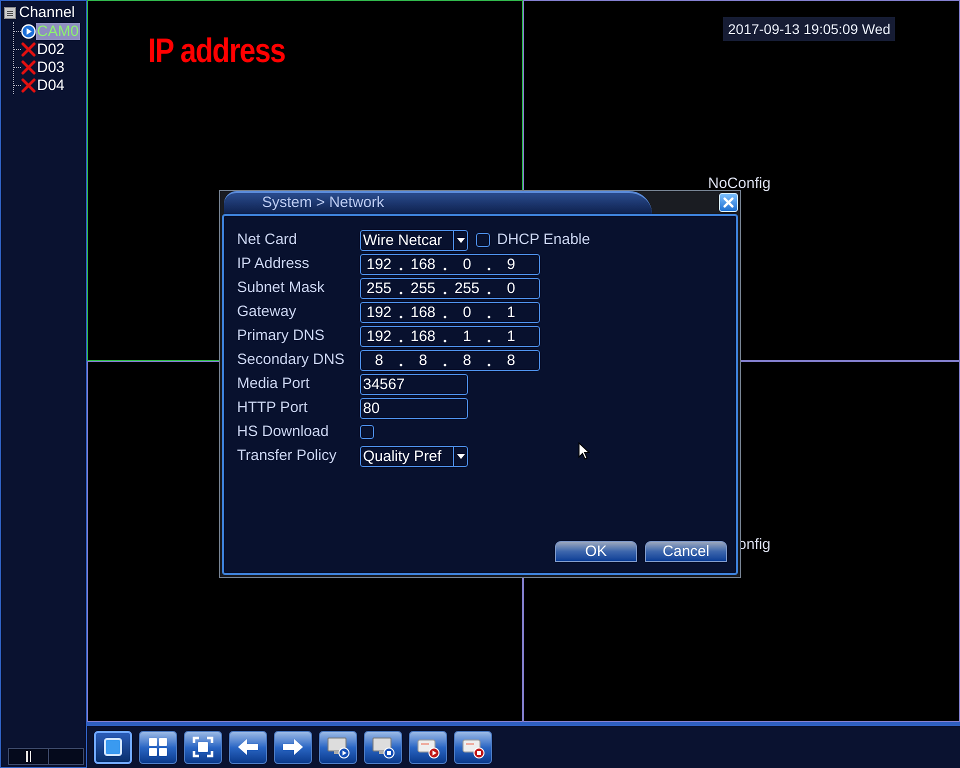 This screenshot has width=960, height=768. What do you see at coordinates (281, 288) in the screenshot?
I see `field-label: Subnet Mask` at bounding box center [281, 288].